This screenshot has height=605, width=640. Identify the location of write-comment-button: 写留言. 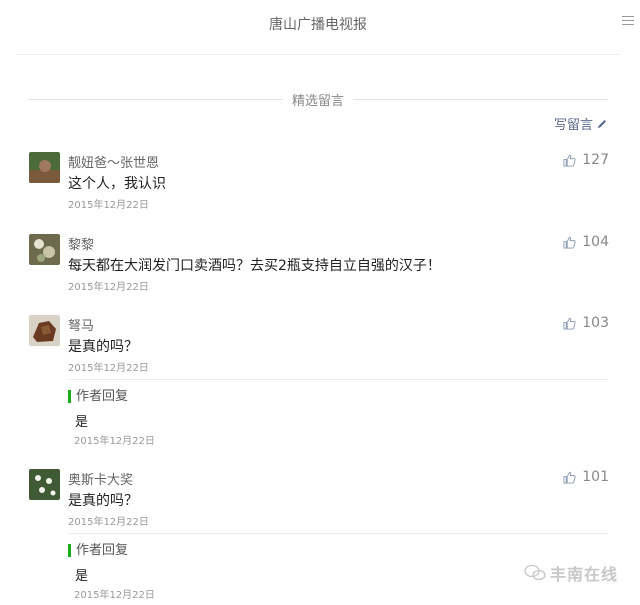
(581, 123).